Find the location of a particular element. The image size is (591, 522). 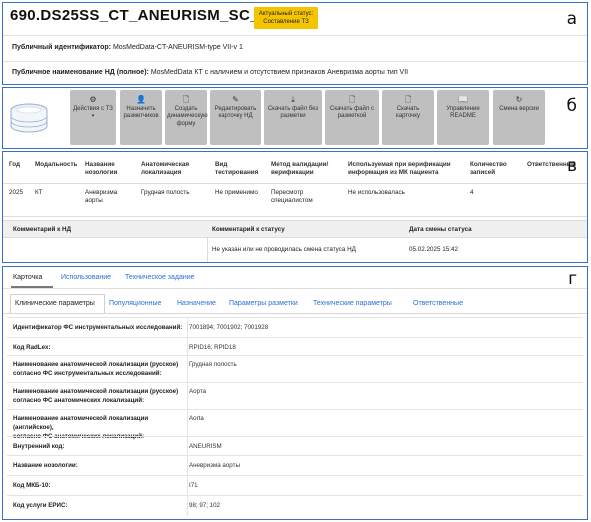

header-line: Количество is located at coordinates (488, 164).